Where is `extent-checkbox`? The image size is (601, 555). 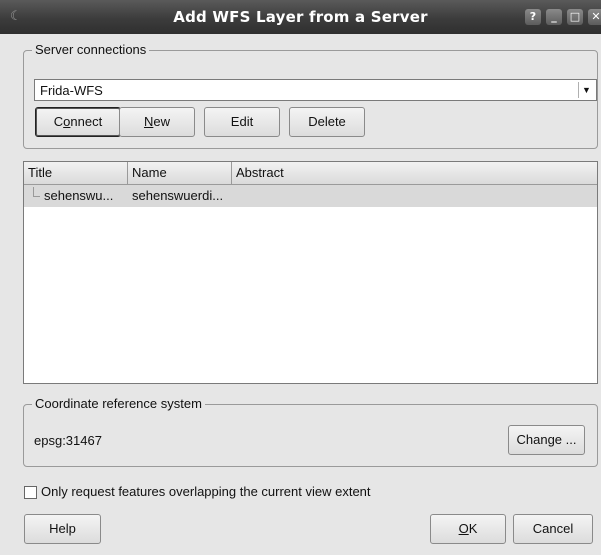 extent-checkbox is located at coordinates (30, 492).